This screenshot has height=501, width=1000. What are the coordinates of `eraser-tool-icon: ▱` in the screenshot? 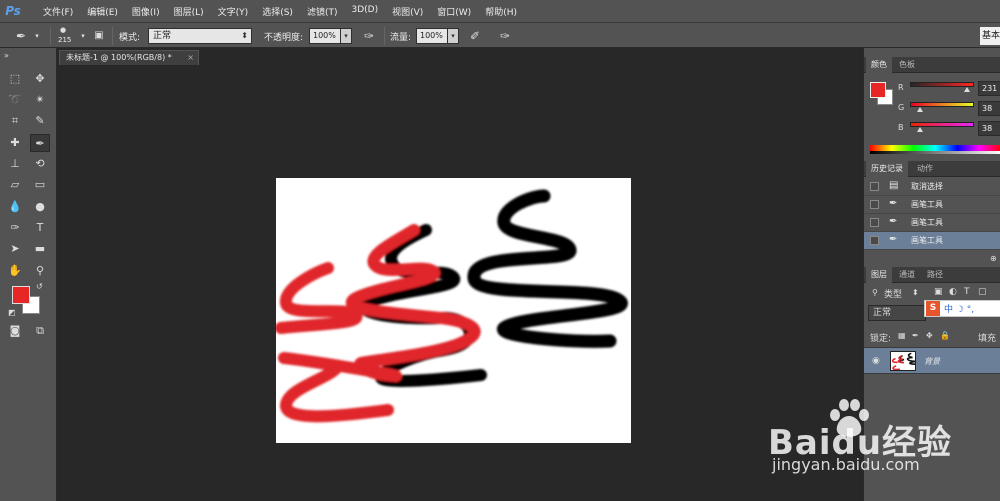 It's located at (15, 185).